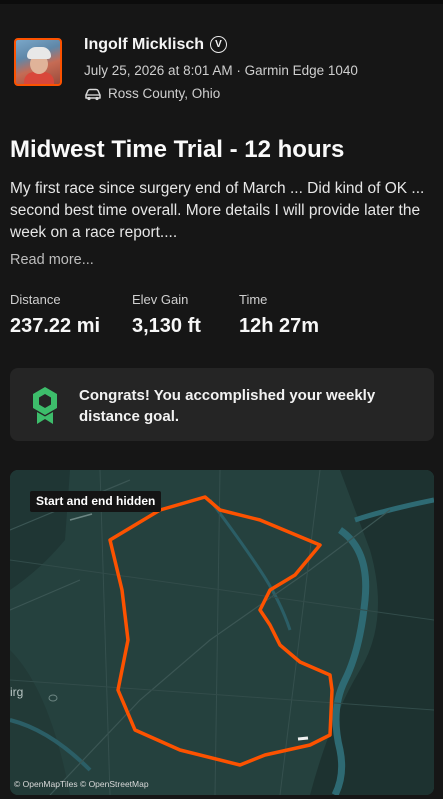 This screenshot has height=799, width=443. I want to click on activity-location-row: Ross County, Ohio, so click(152, 93).